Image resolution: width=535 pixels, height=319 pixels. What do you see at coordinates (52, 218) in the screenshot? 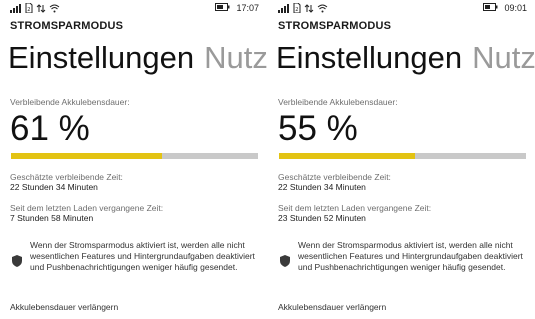
I see `since-charge-value: 7 Stunden 58 Minuten` at bounding box center [52, 218].